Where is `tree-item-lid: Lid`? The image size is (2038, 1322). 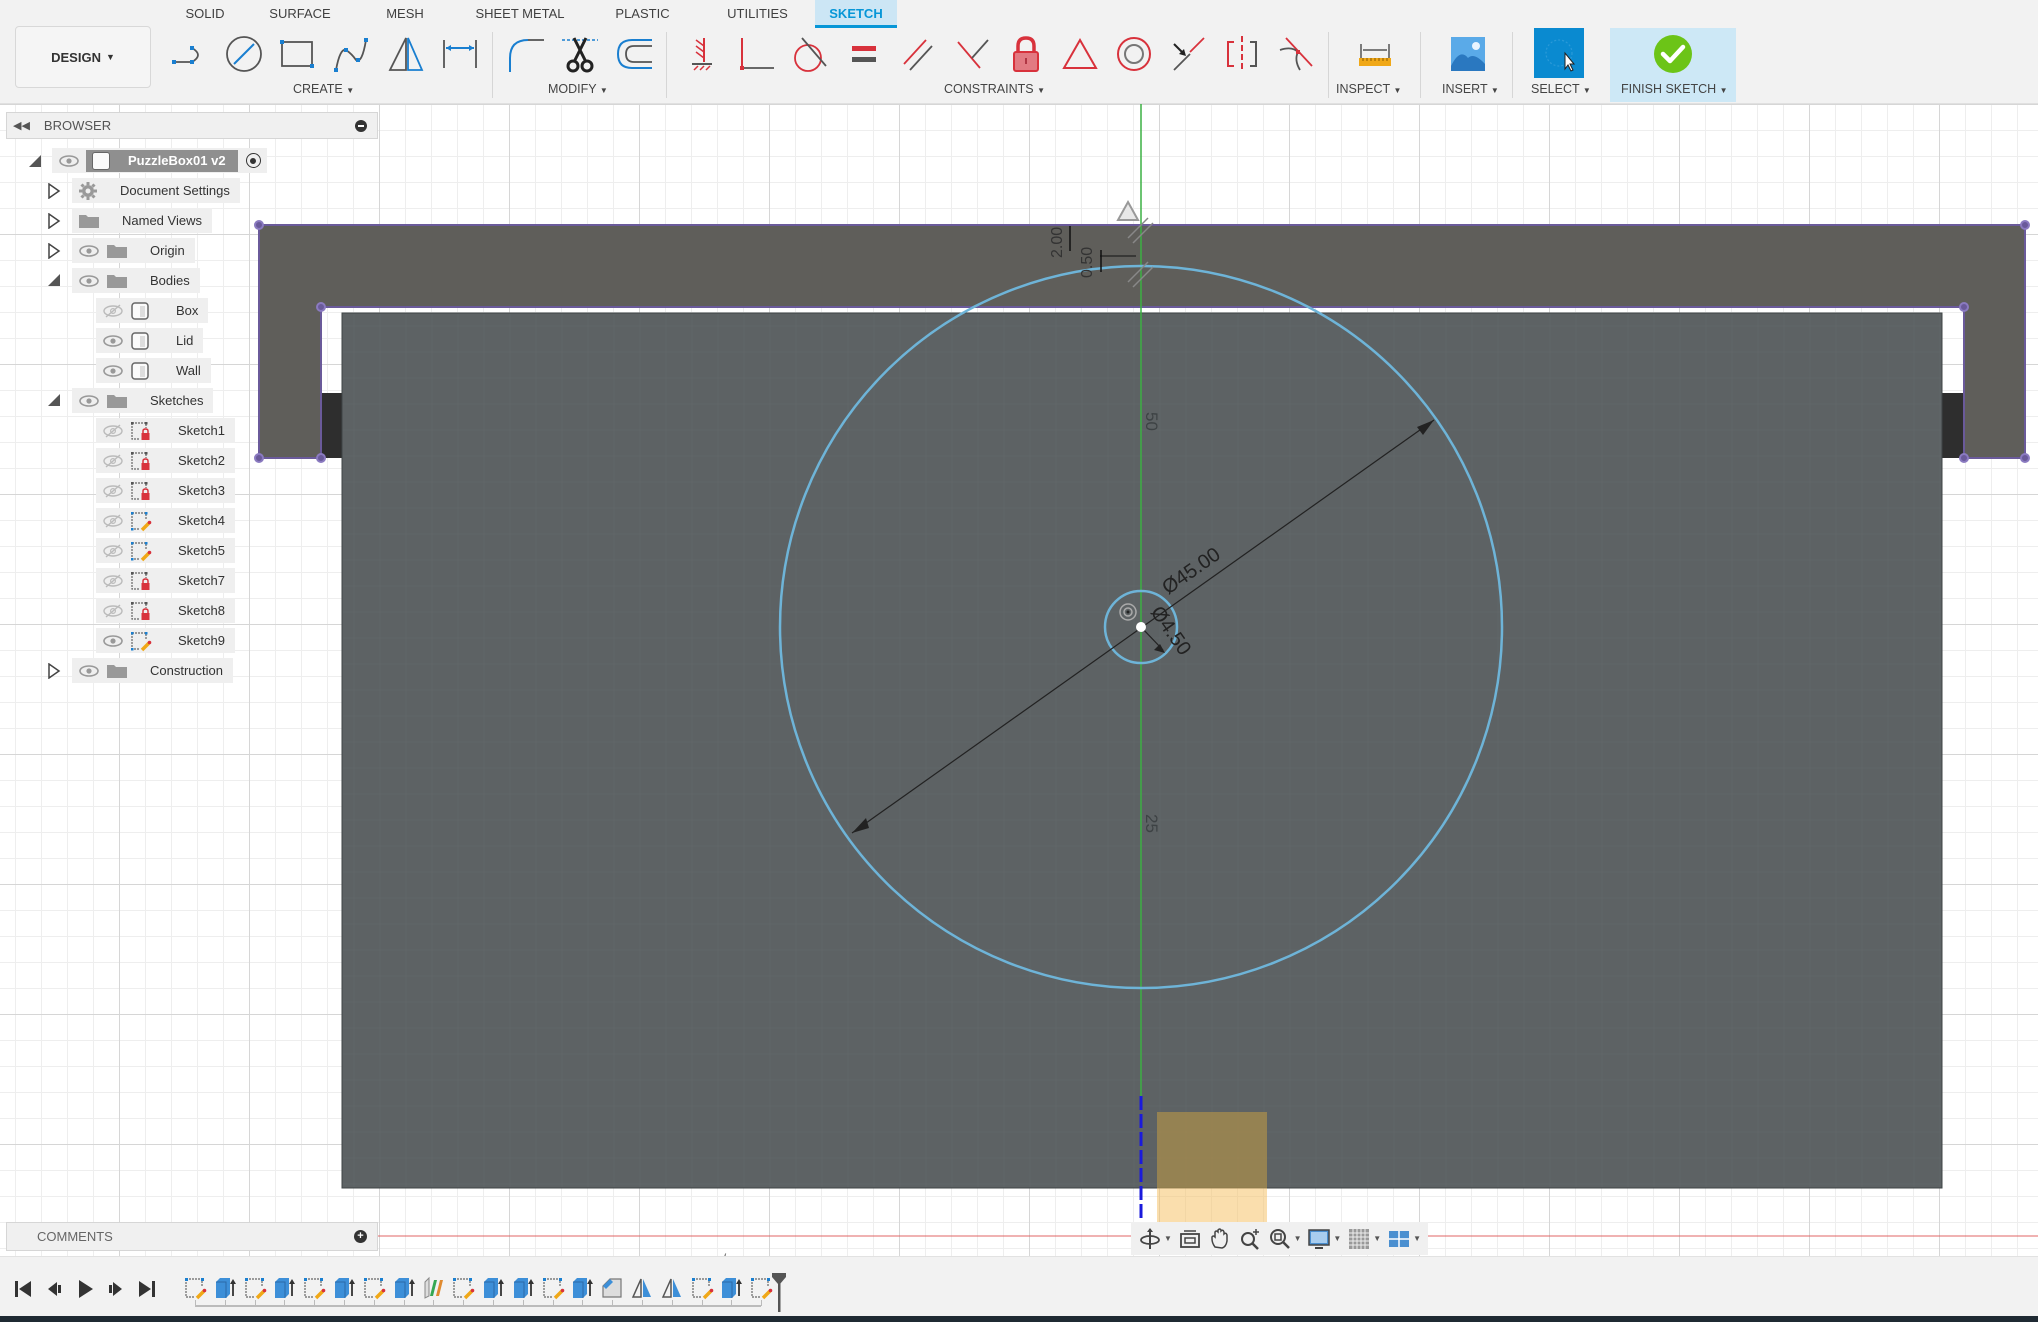 tree-item-lid: Lid is located at coordinates (150, 340).